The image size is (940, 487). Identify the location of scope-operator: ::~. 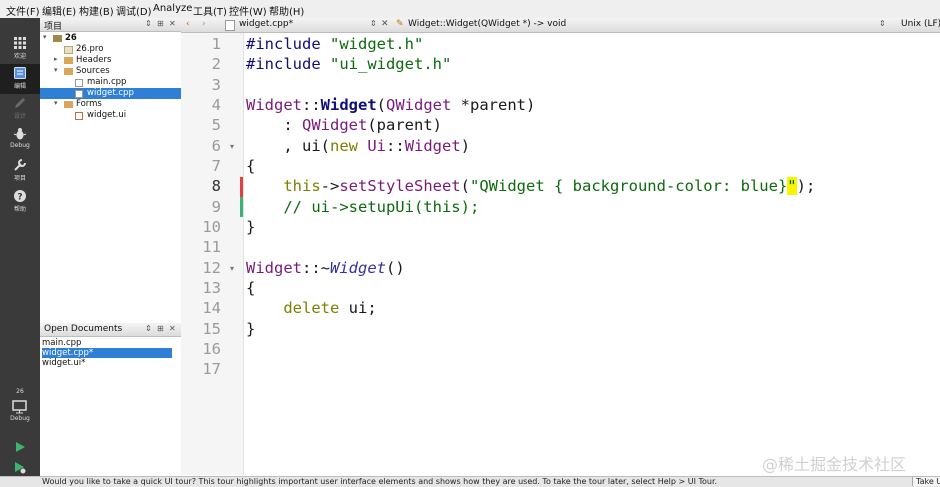
(316, 268).